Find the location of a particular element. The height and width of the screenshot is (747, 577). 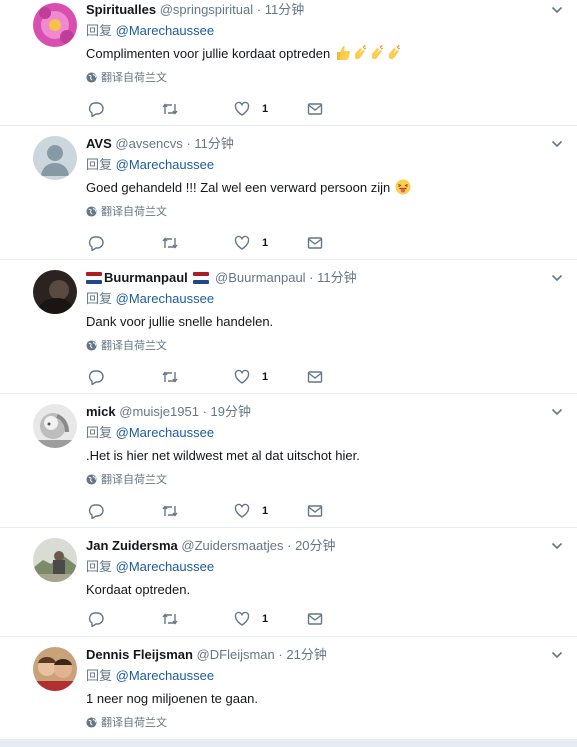

tweet-text-content: 1 neer nog miljoenen te gaan. is located at coordinates (172, 698).